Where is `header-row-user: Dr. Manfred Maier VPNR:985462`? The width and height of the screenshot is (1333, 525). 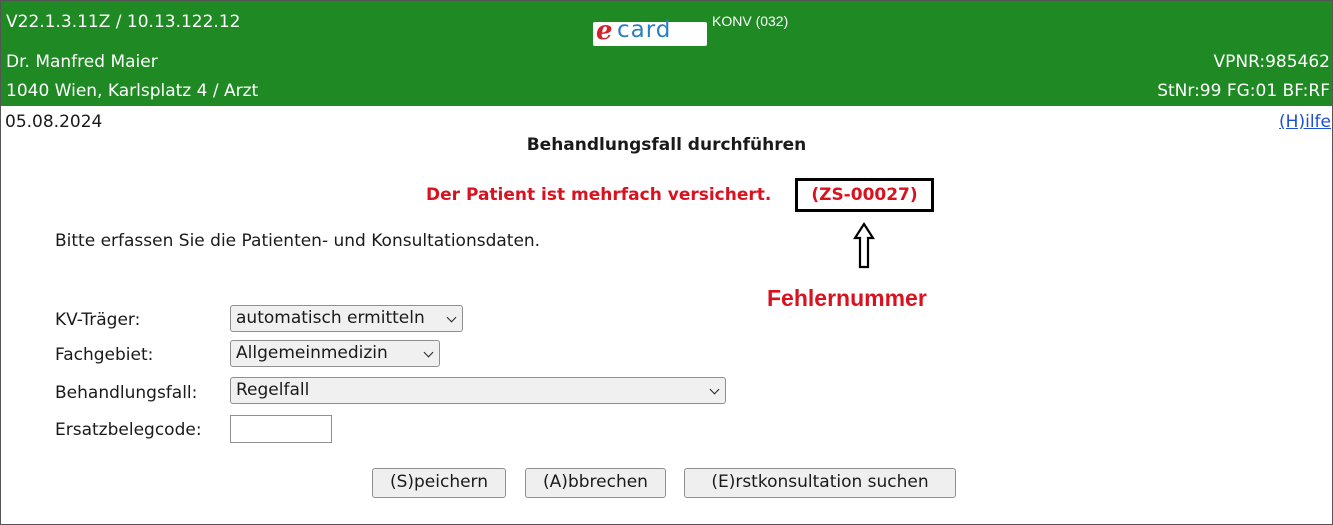
header-row-user: Dr. Manfred Maier VPNR:985462 is located at coordinates (666, 62).